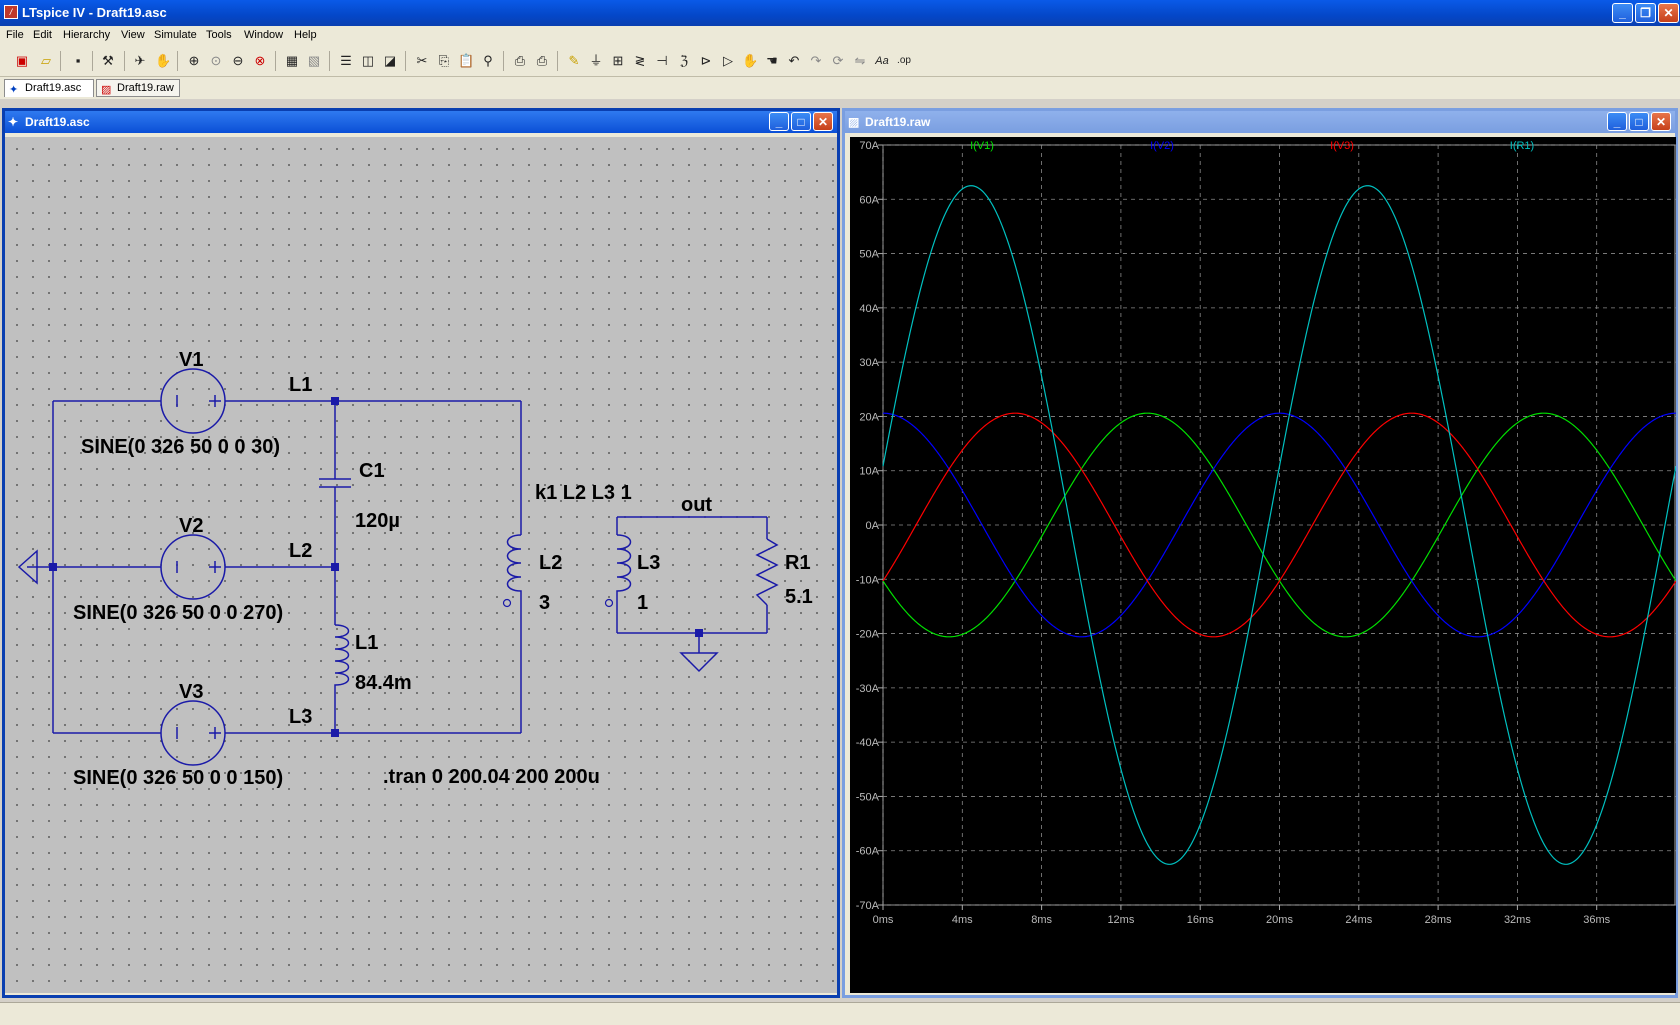  Describe the element at coordinates (868, 852) in the screenshot. I see `y-tick-label: -60A` at that location.